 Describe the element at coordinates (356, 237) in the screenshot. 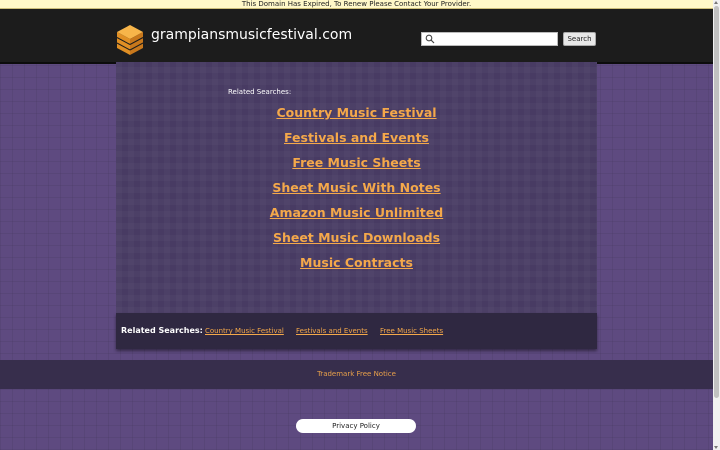

I see `related-link-sheet-music-downloads: Sheet Music Downloads` at that location.